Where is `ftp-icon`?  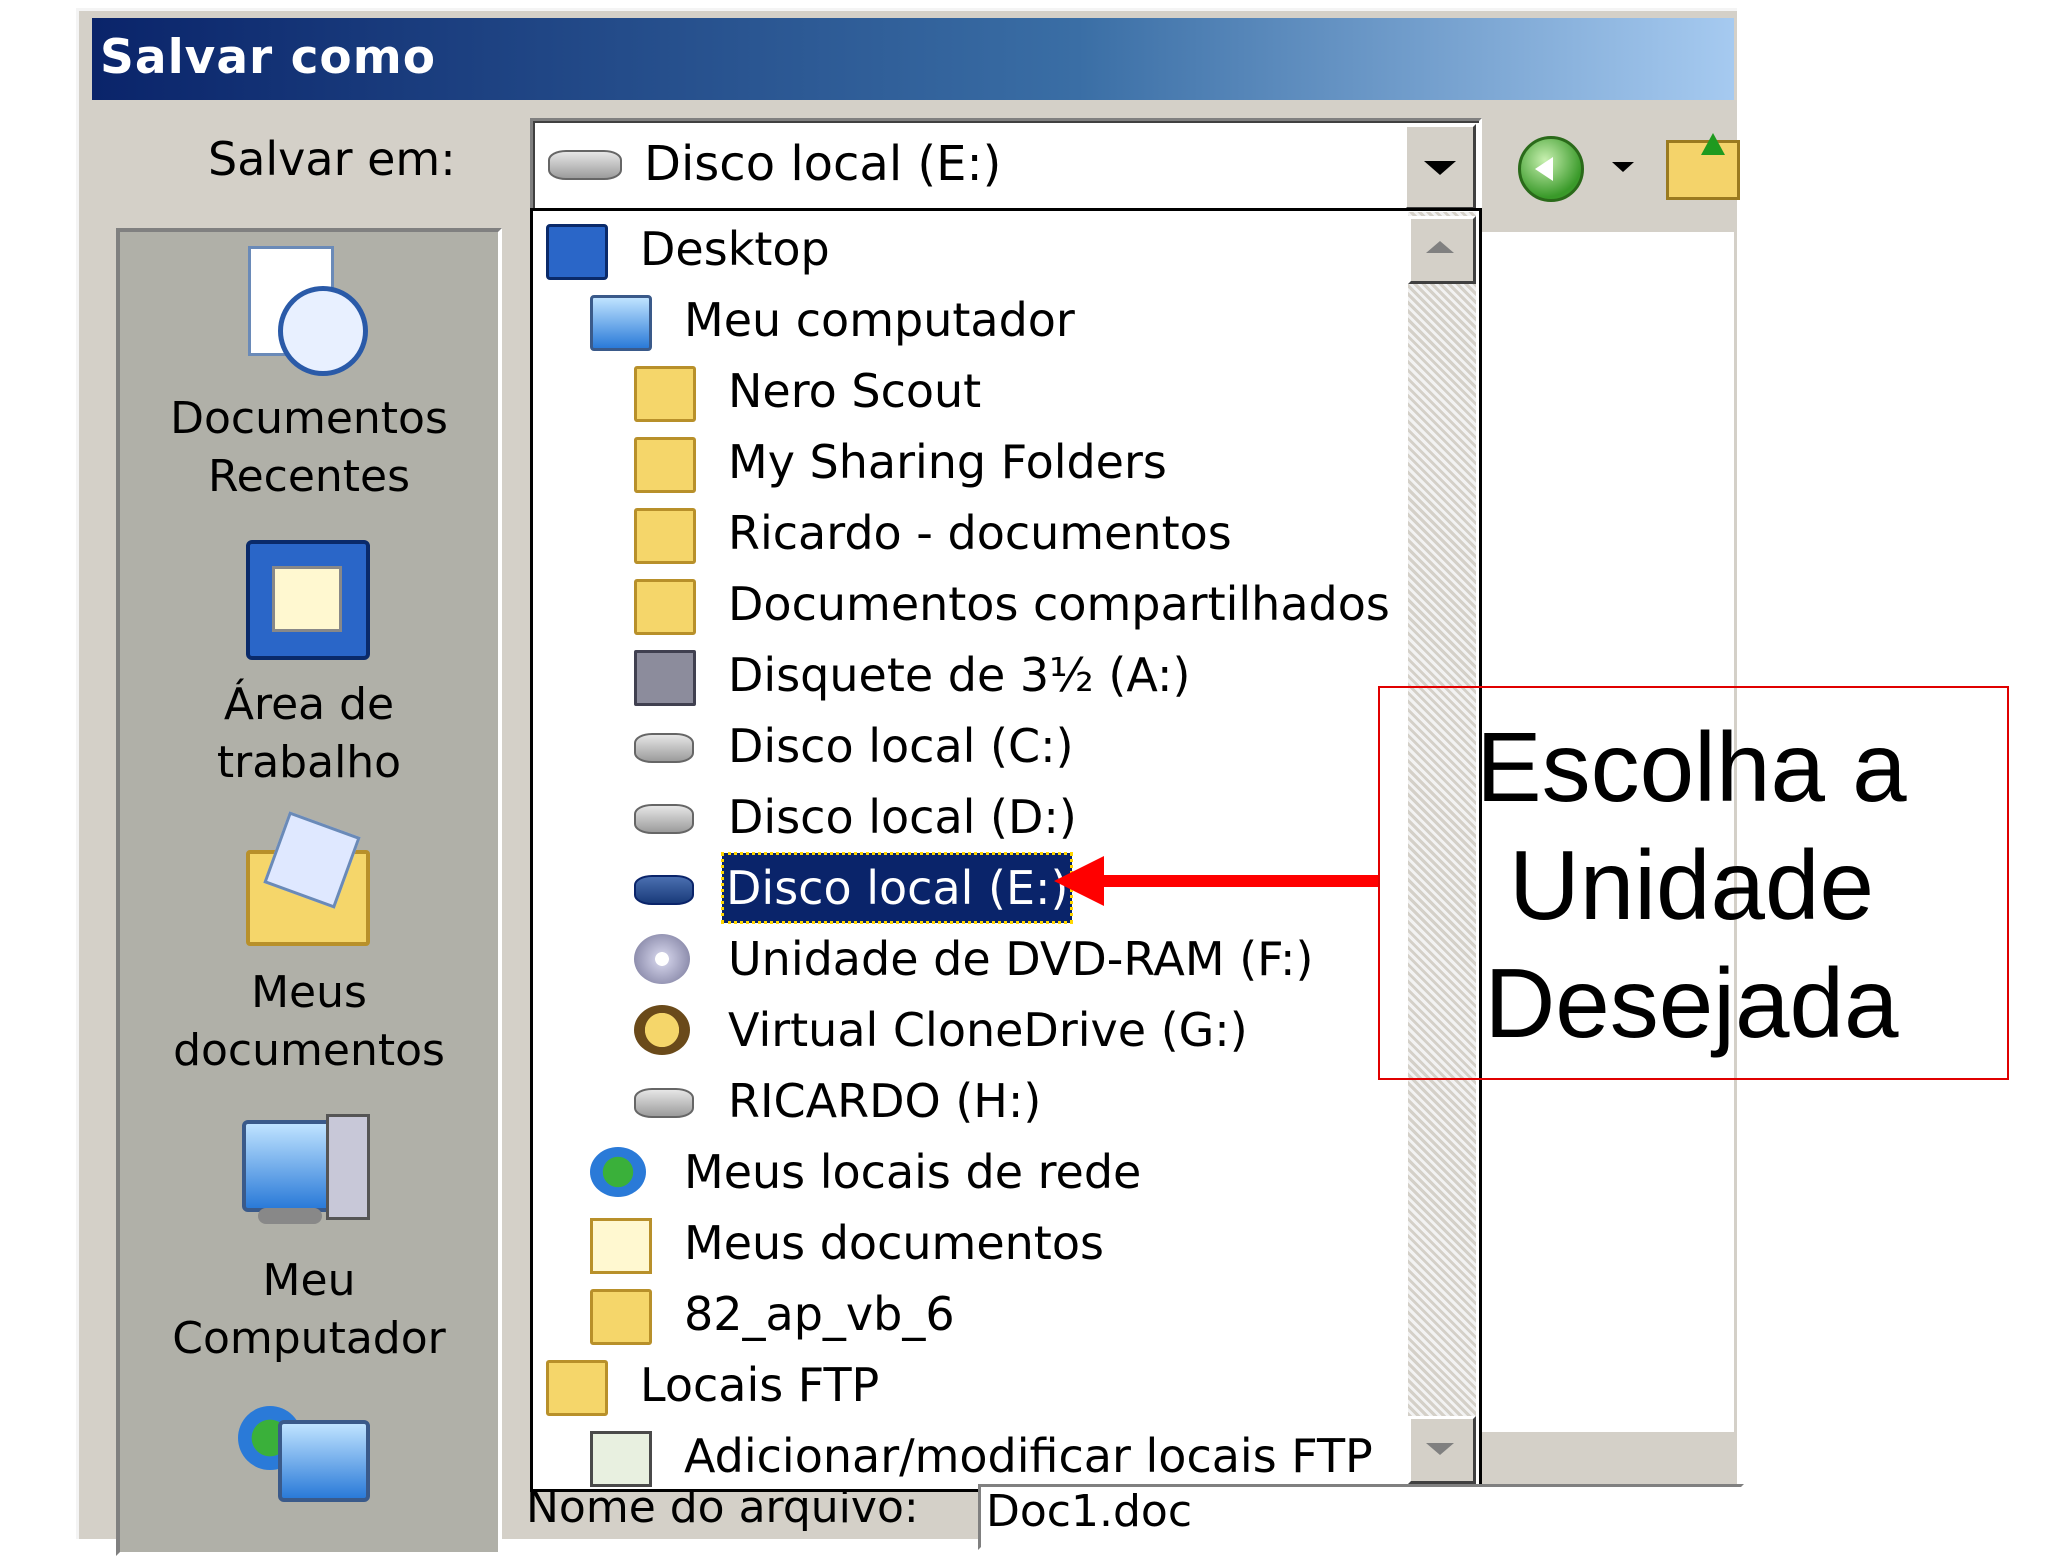 ftp-icon is located at coordinates (621, 1459).